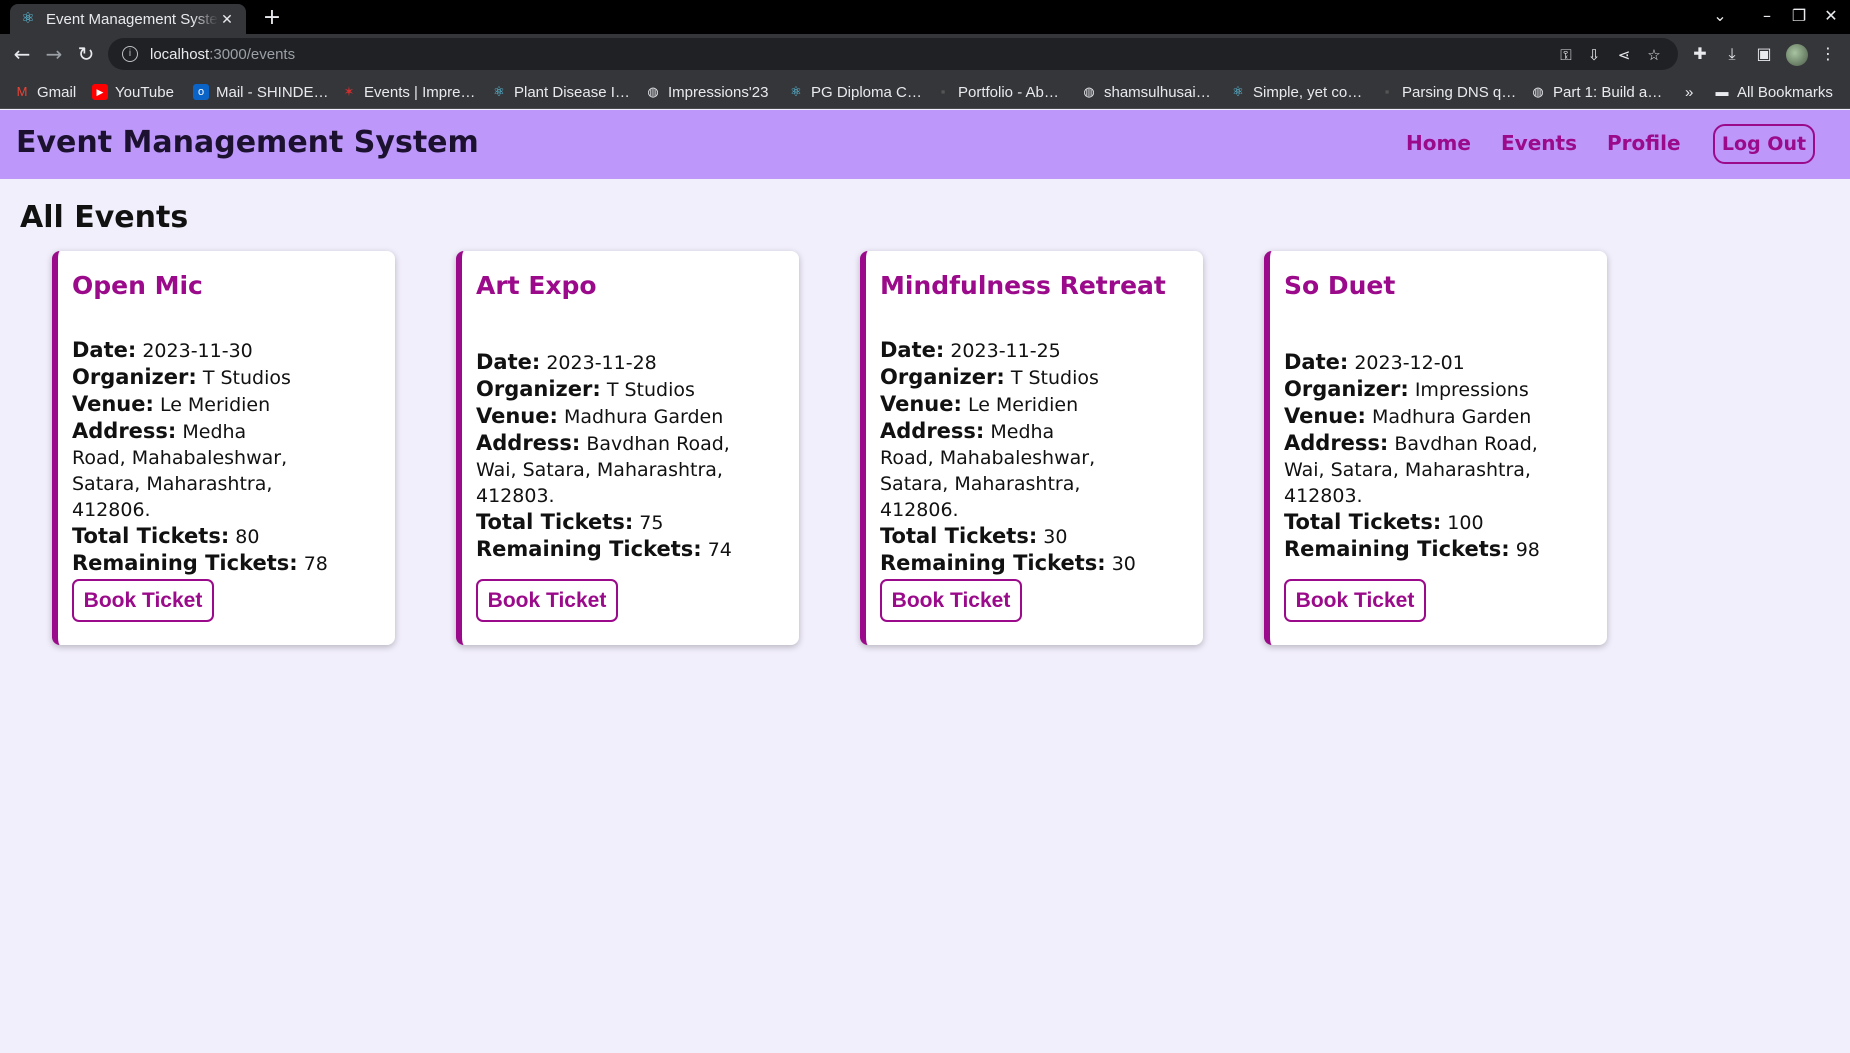 The image size is (1850, 1053). What do you see at coordinates (1767, 15) in the screenshot?
I see `minimize-icon: –` at bounding box center [1767, 15].